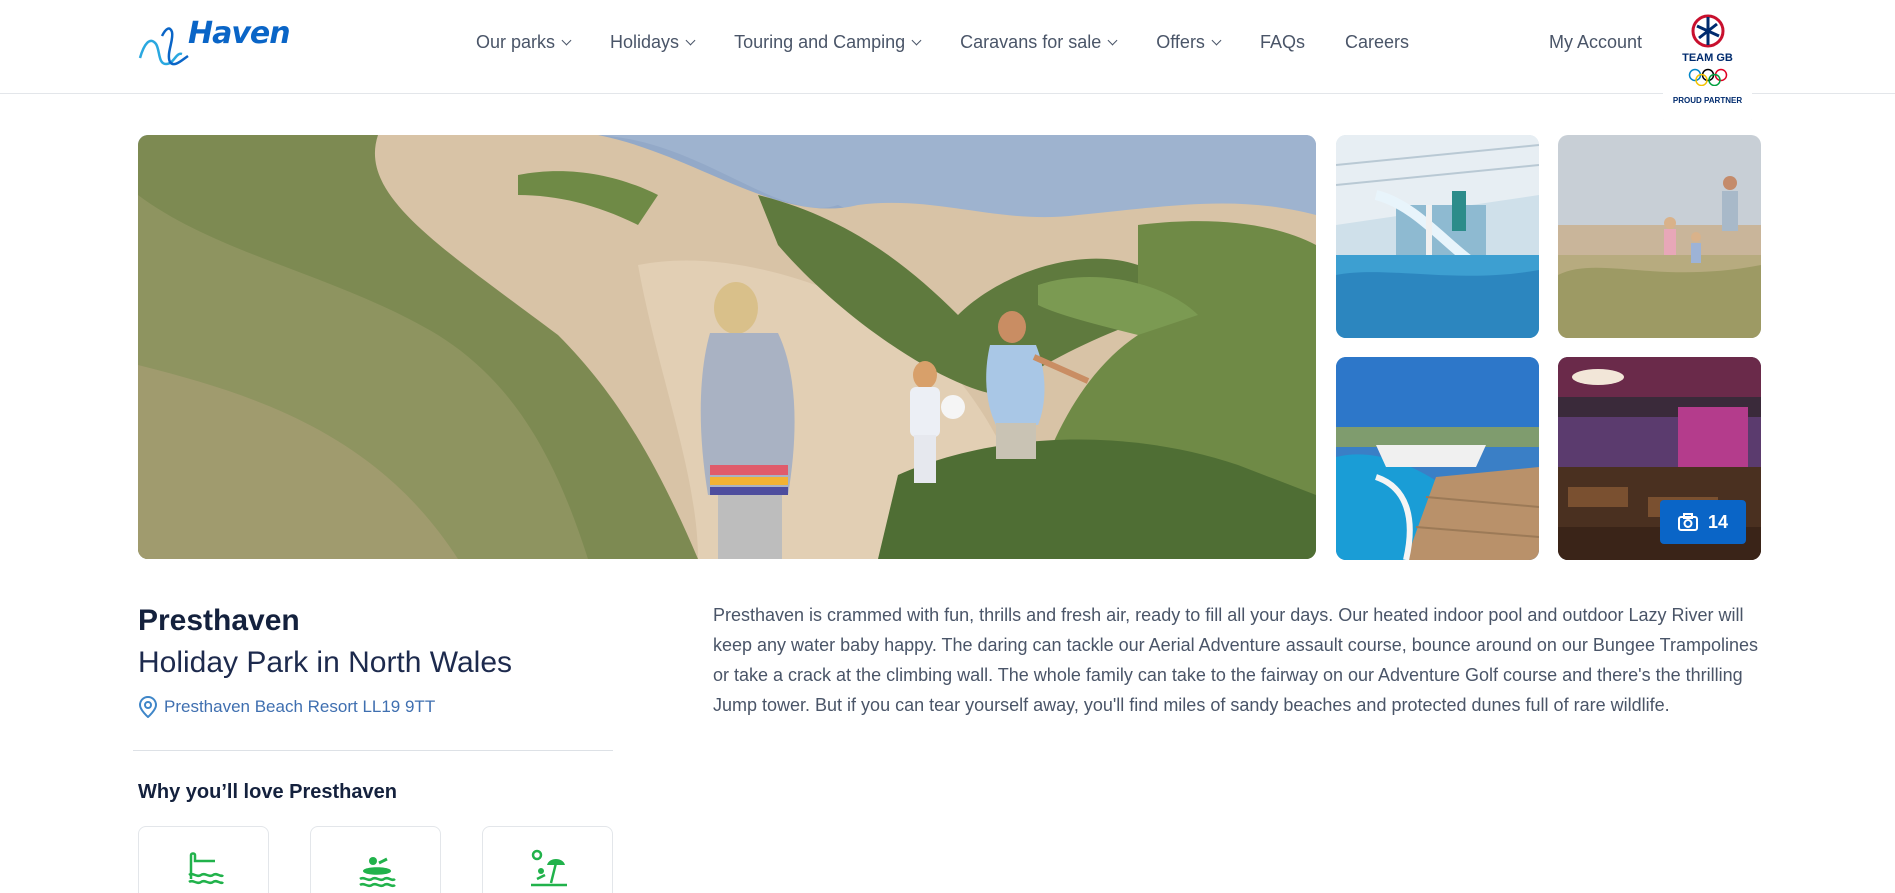 The width and height of the screenshot is (1895, 893). I want to click on section-divider, so click(373, 750).